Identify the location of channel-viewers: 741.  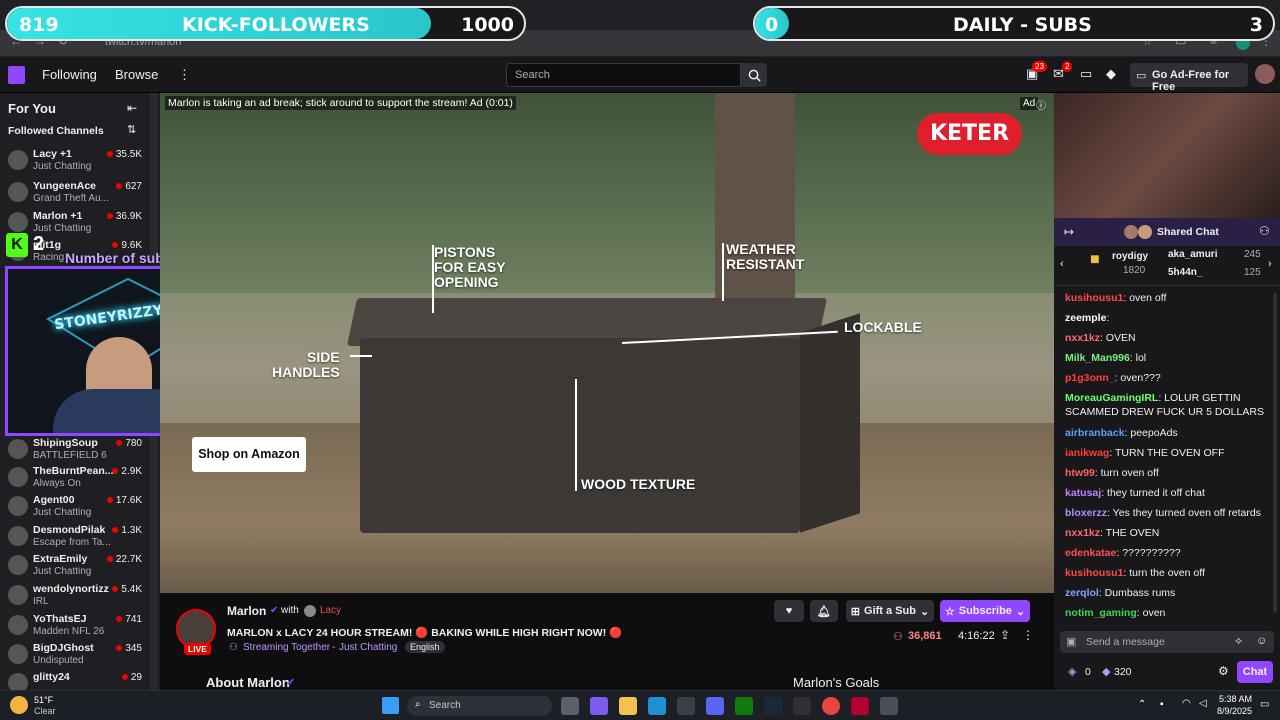
(129, 619).